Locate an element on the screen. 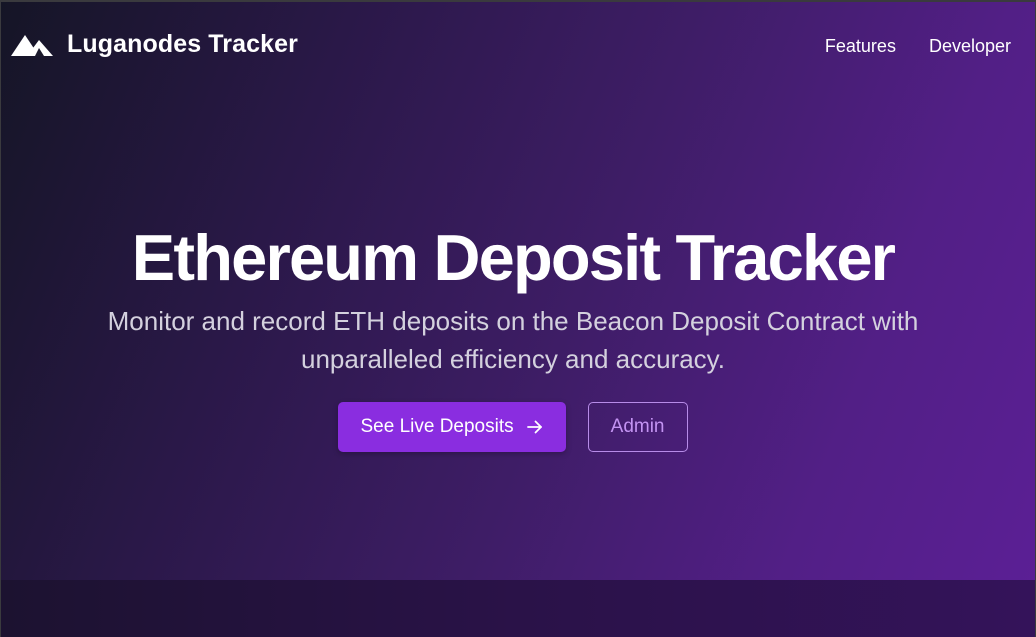 This screenshot has width=1036, height=637. nav-link-developer: Developer is located at coordinates (970, 46).